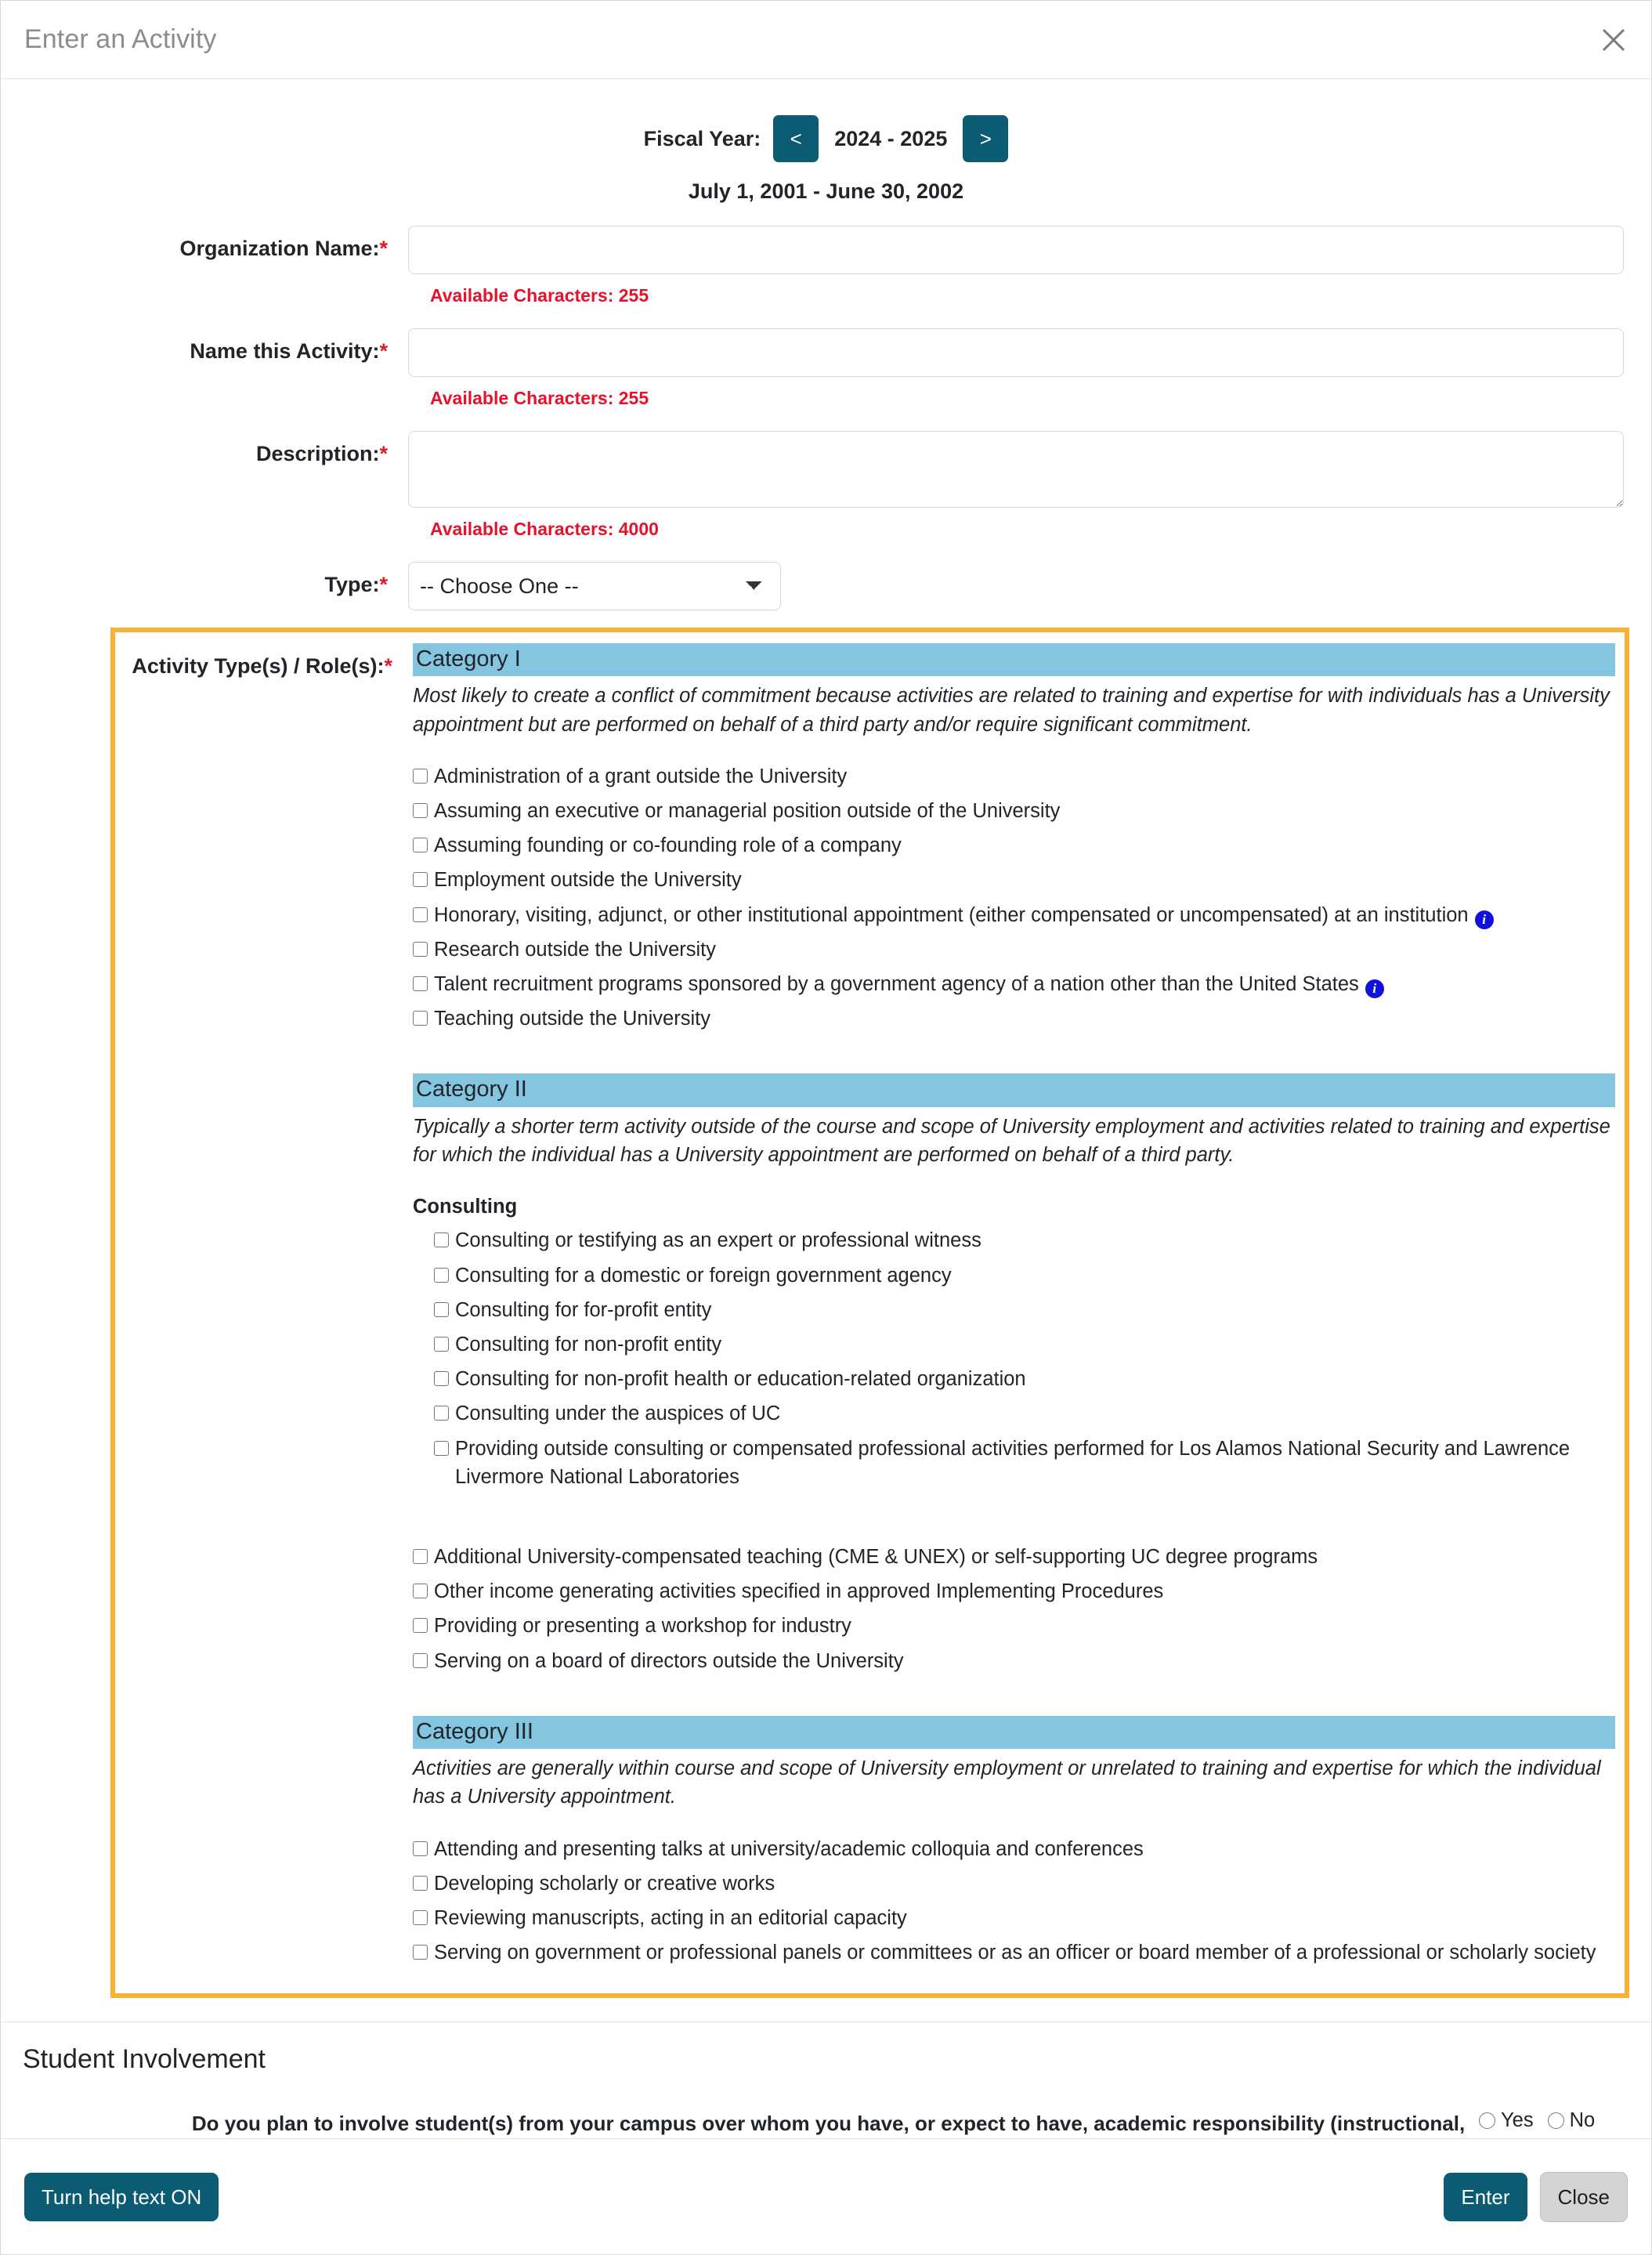  What do you see at coordinates (986, 138) in the screenshot?
I see `fiscal-year-next-button: >` at bounding box center [986, 138].